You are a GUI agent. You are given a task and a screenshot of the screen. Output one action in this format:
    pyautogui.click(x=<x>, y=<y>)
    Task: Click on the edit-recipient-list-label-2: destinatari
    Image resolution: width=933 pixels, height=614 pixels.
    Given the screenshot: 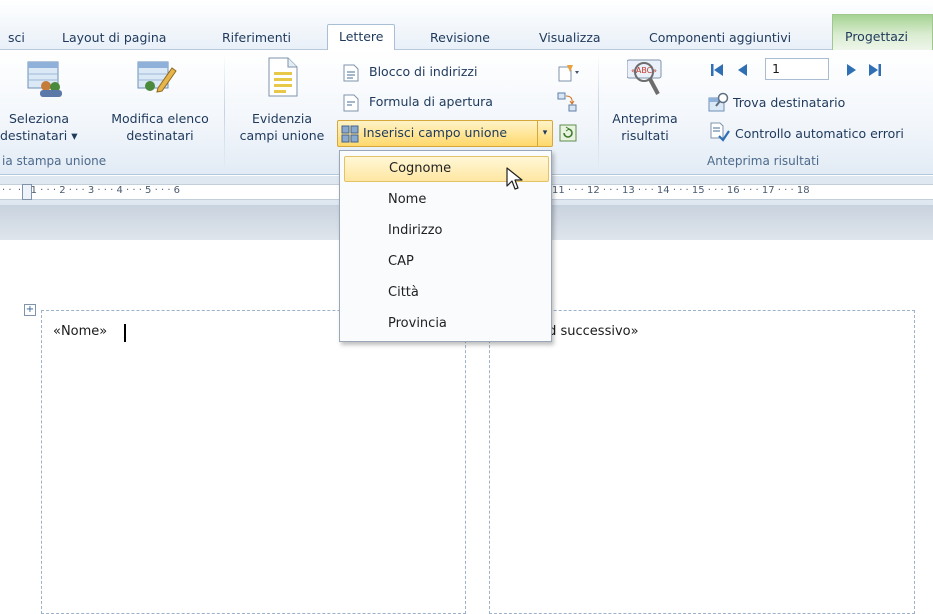 What is the action you would take?
    pyautogui.click(x=160, y=135)
    